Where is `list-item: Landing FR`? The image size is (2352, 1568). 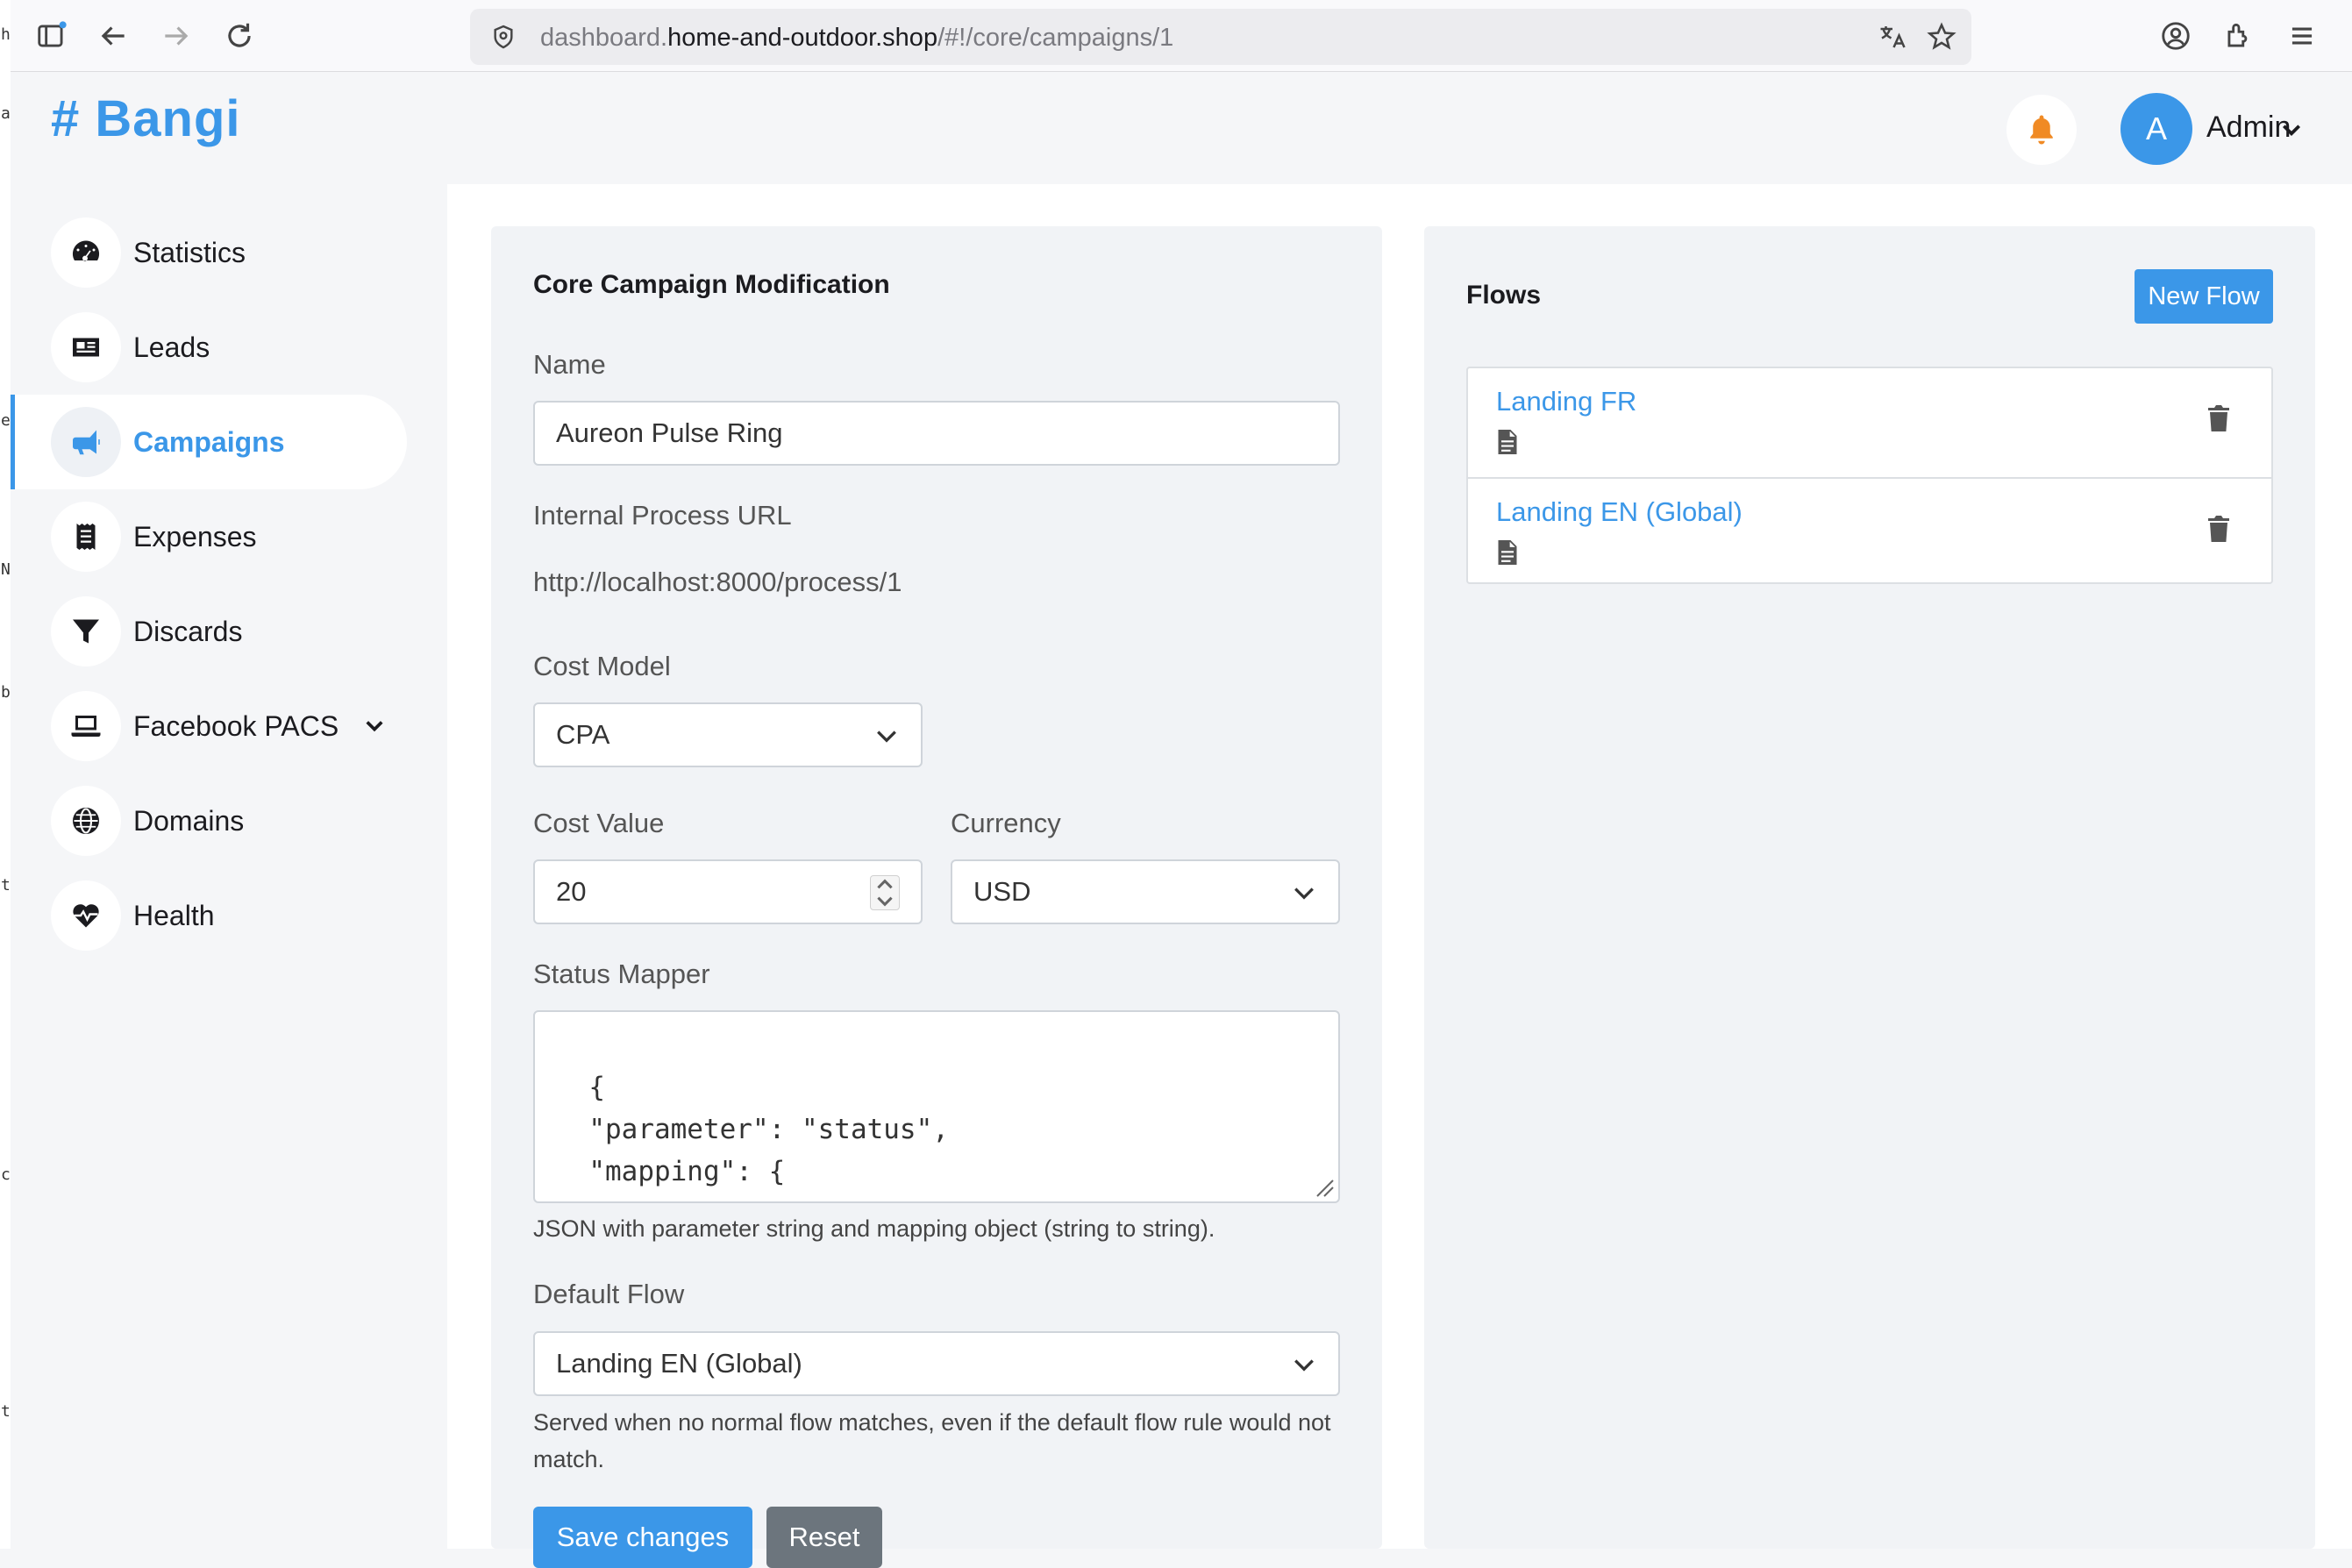
list-item: Landing FR is located at coordinates (1870, 423).